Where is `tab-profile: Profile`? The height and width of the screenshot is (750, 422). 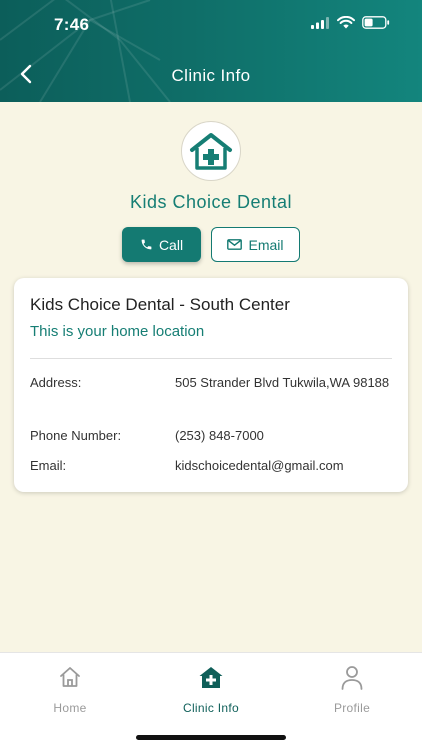 tab-profile: Profile is located at coordinates (352, 689).